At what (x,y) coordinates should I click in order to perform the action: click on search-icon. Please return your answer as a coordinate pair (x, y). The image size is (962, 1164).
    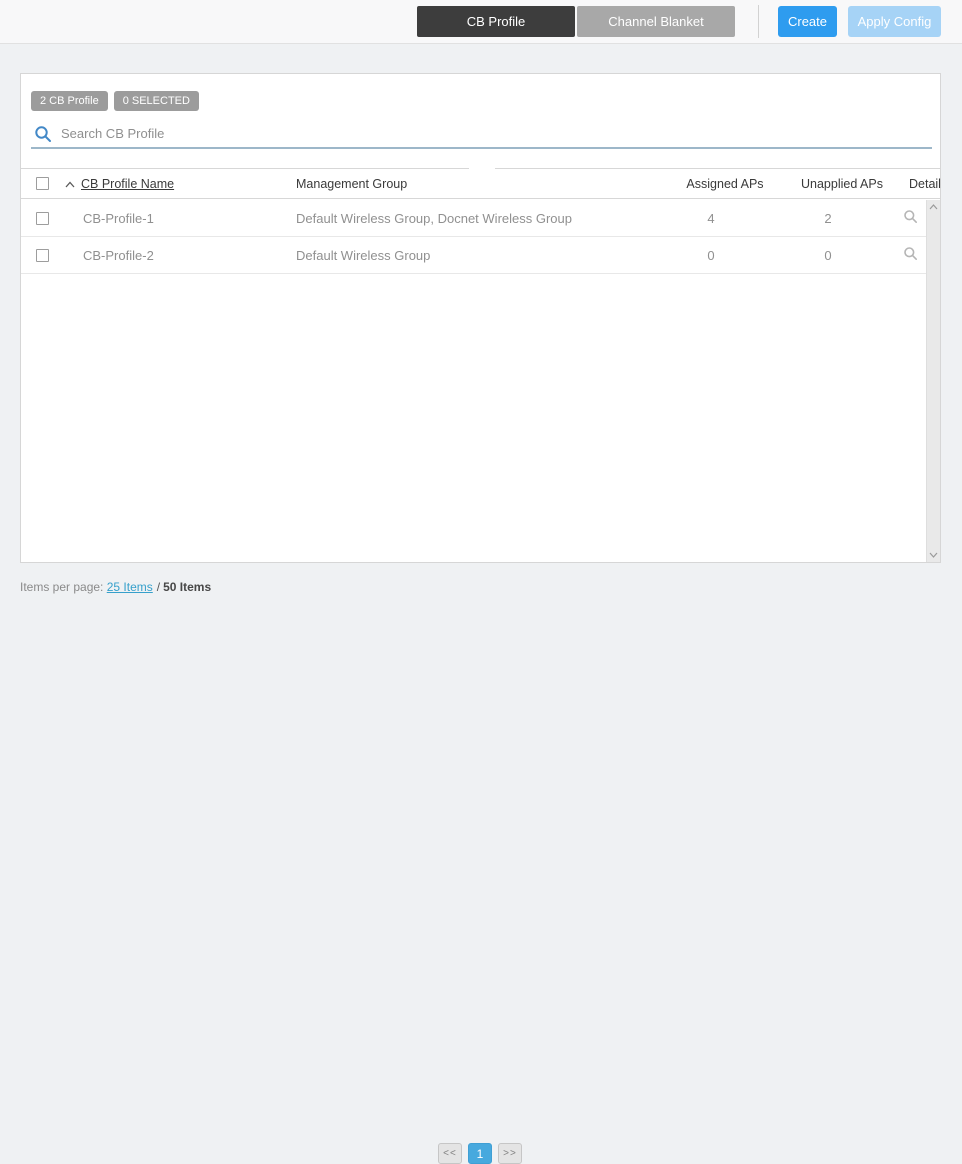
    Looking at the image, I should click on (43, 134).